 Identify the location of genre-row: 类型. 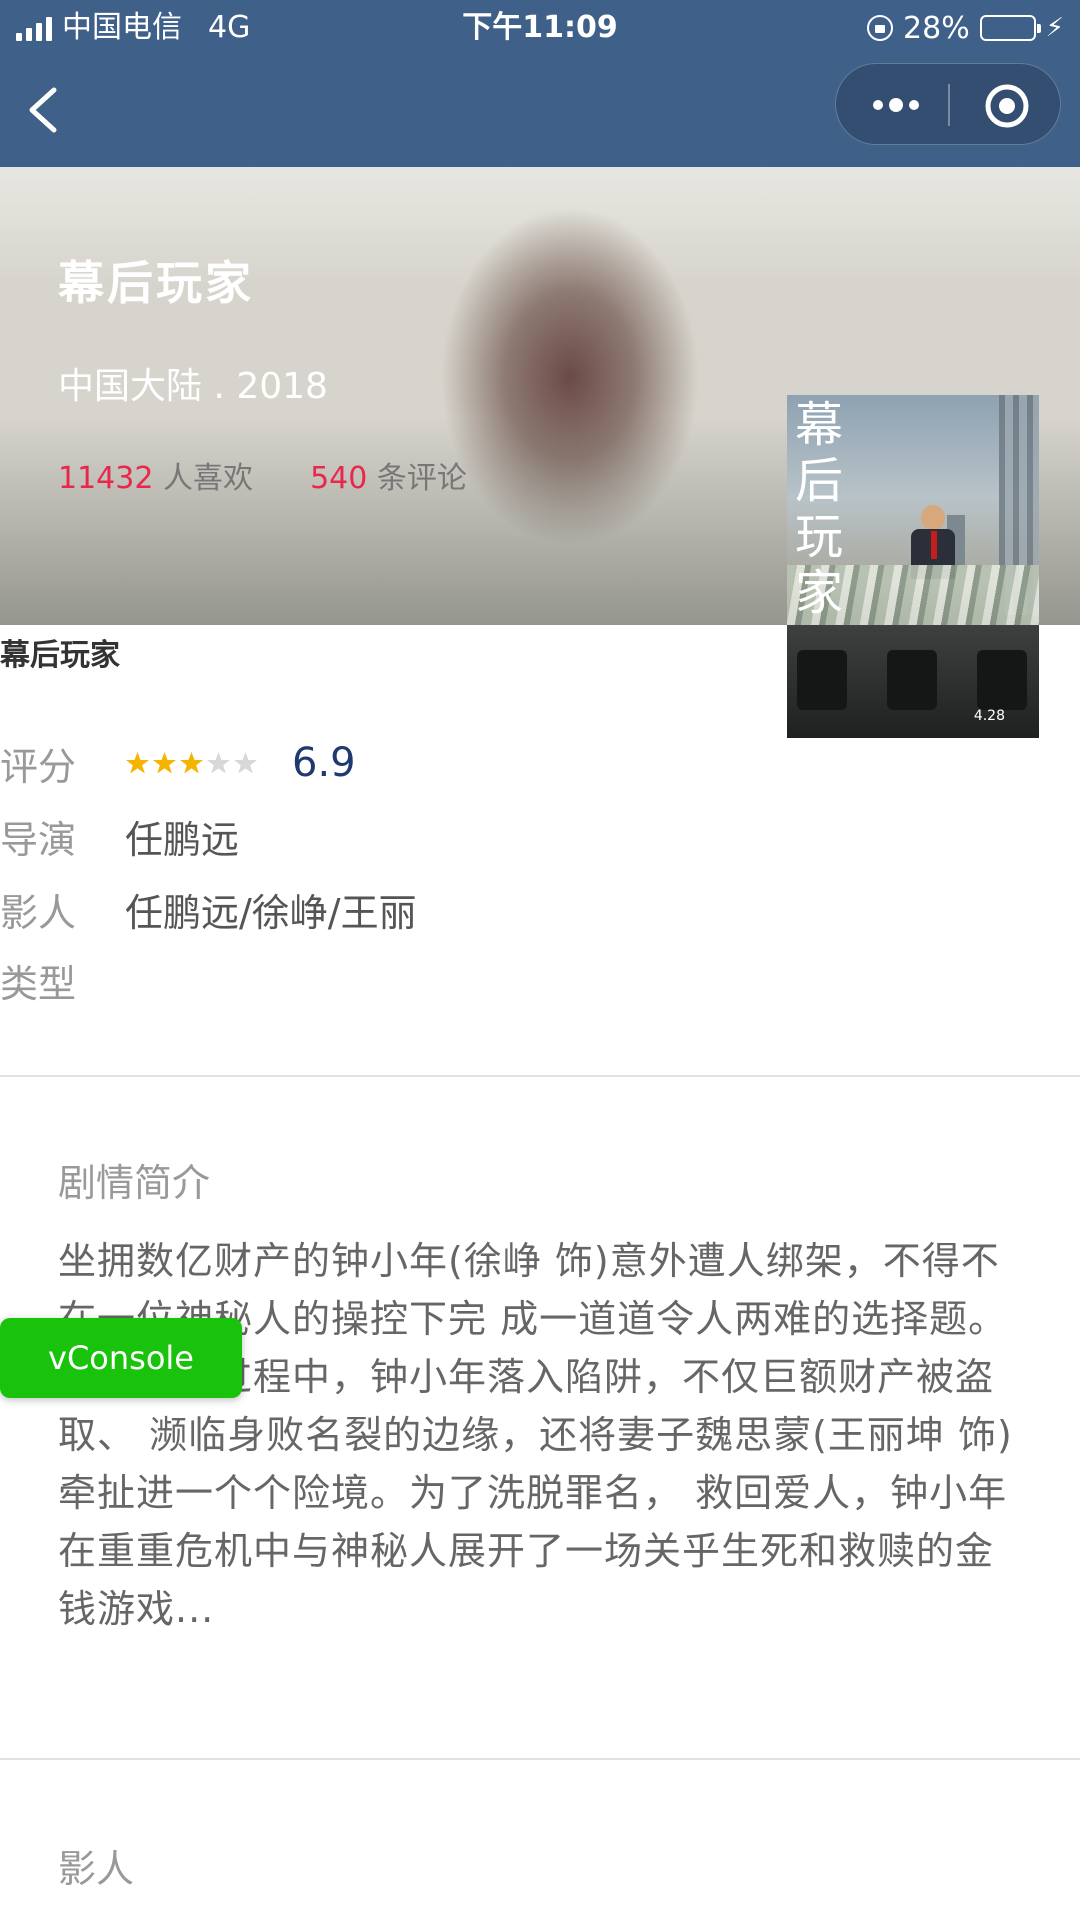
(62, 980).